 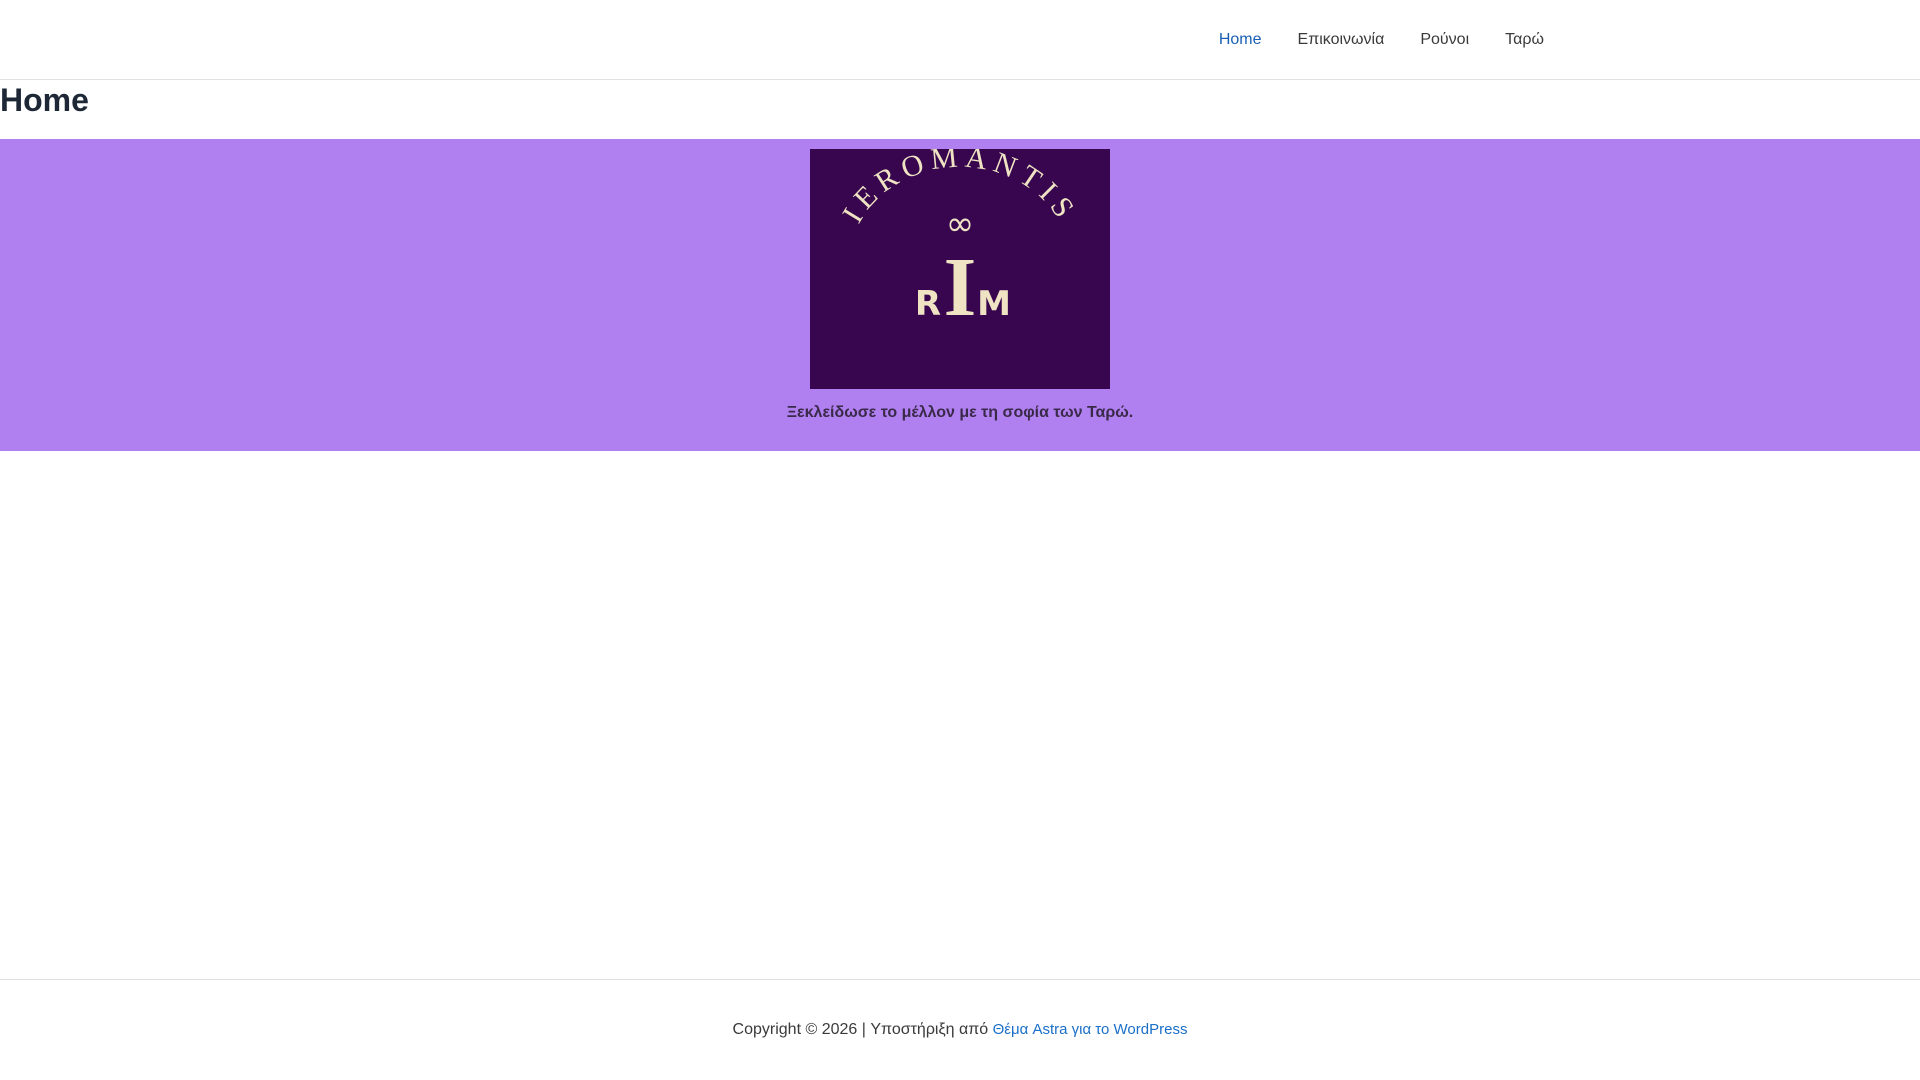 What do you see at coordinates (1524, 40) in the screenshot?
I see `nav-item-tarot: Ταρώ` at bounding box center [1524, 40].